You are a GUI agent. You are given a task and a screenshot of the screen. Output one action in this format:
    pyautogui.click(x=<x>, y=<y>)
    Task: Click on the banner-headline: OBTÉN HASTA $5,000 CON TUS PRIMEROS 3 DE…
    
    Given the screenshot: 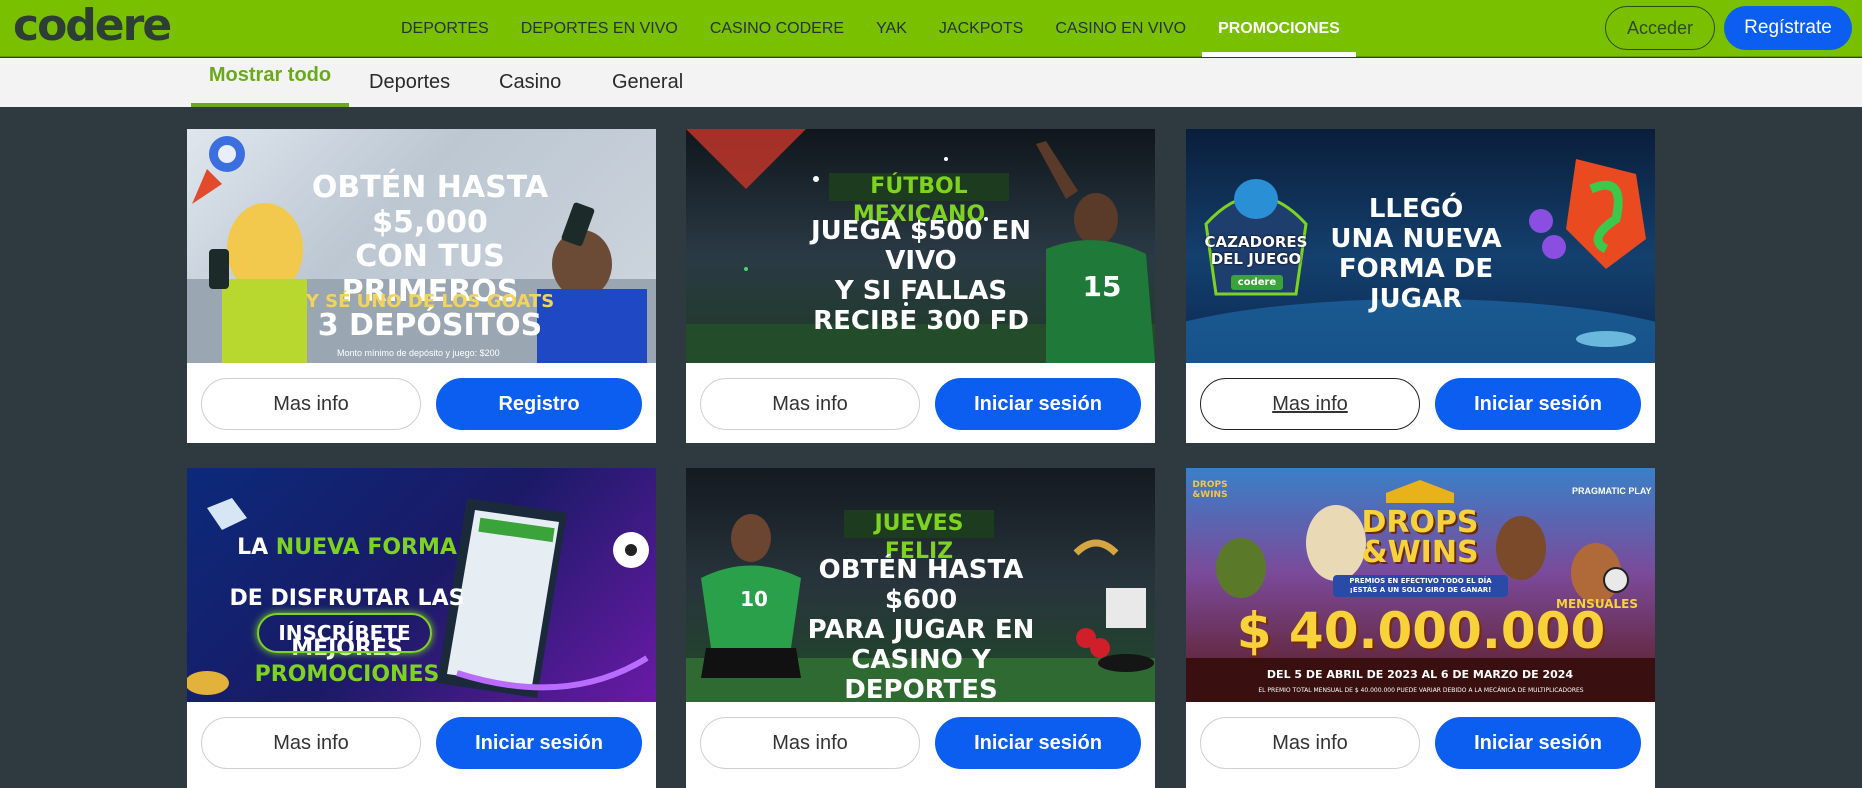 What is the action you would take?
    pyautogui.click(x=430, y=256)
    